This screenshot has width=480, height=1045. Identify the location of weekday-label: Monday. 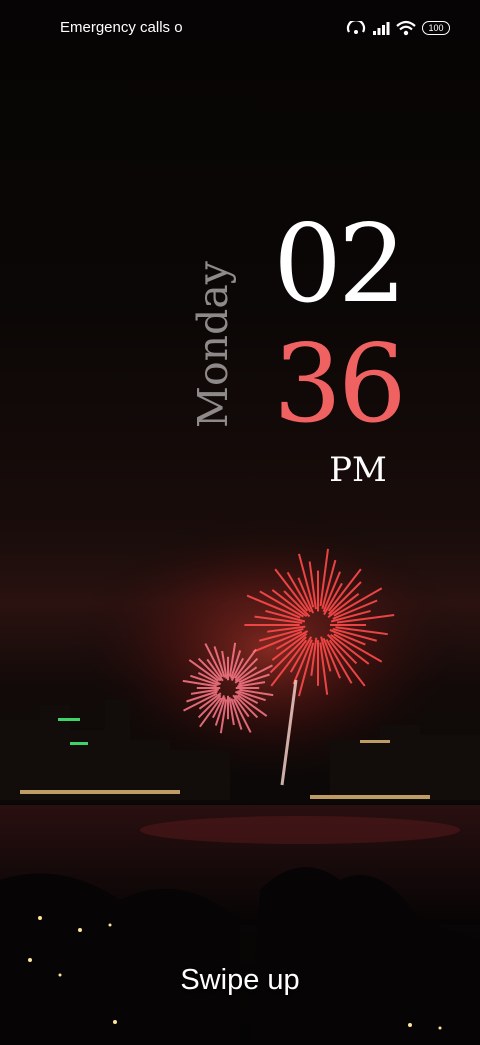
(213, 344).